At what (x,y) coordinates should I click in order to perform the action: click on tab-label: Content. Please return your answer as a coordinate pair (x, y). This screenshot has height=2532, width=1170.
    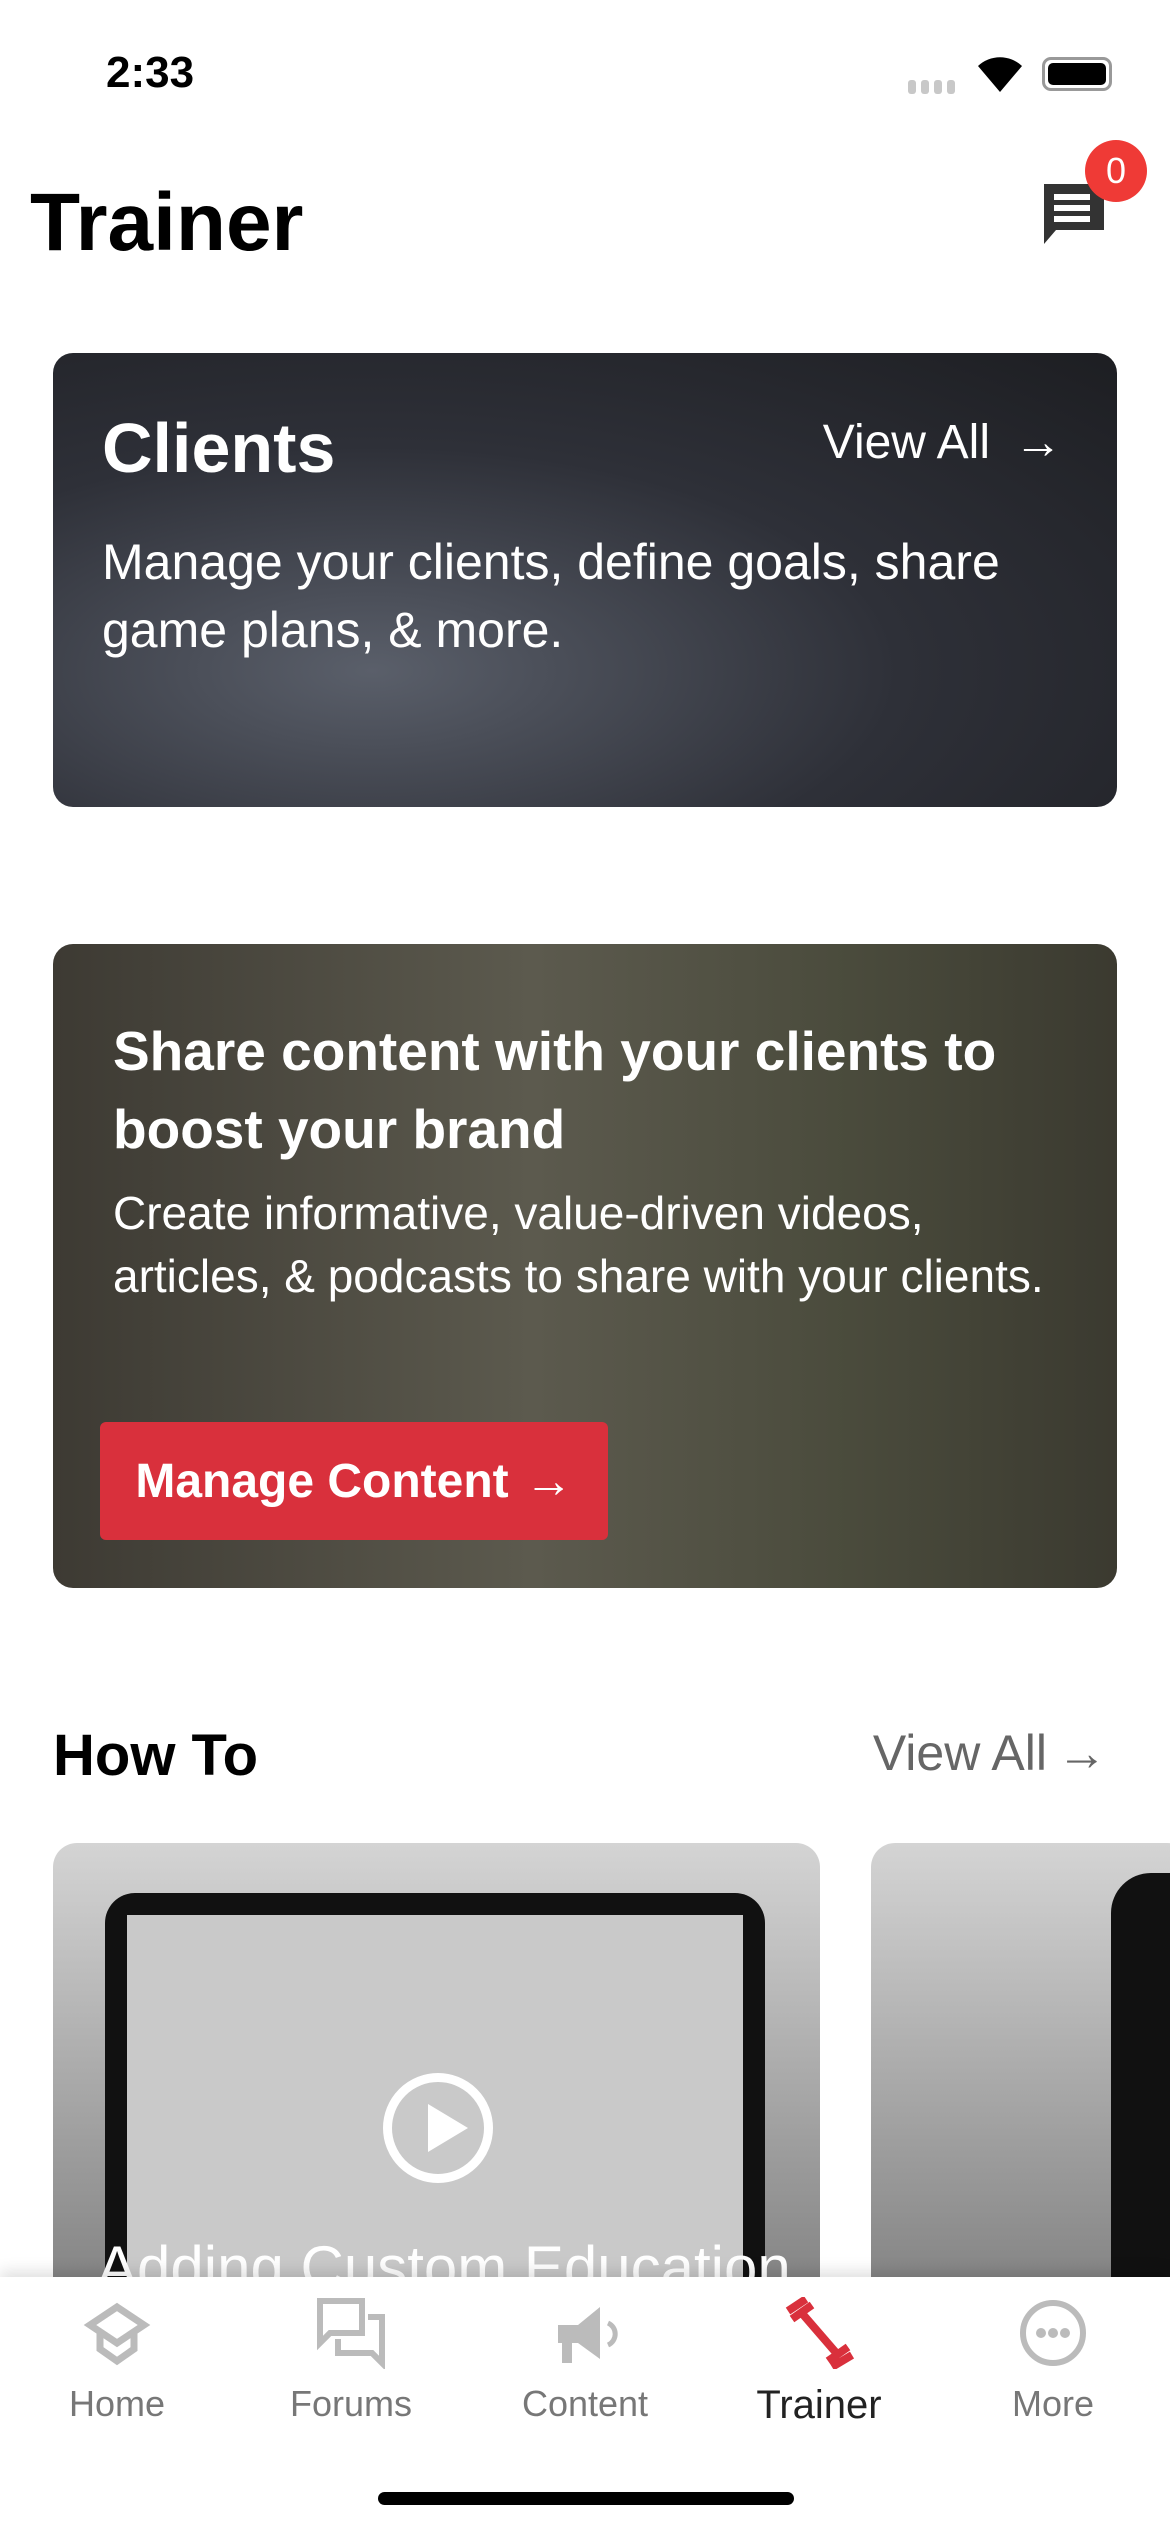
    Looking at the image, I should click on (585, 2403).